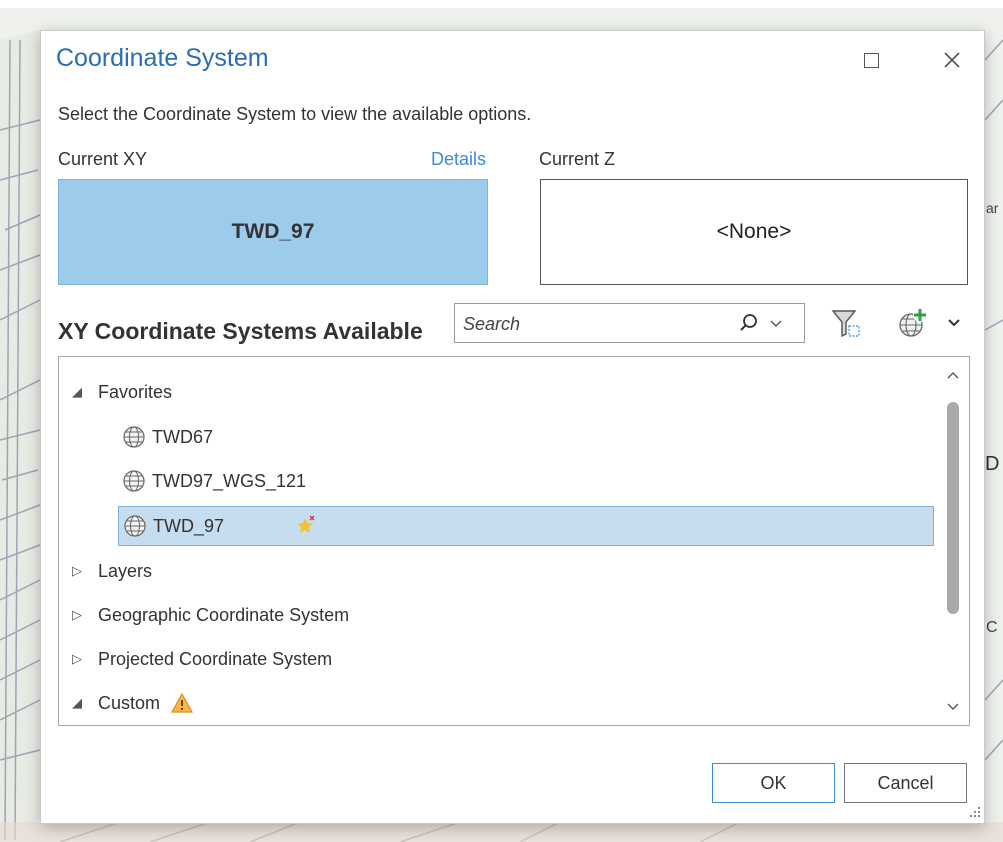 This screenshot has height=842, width=1003. I want to click on current-z-value: <None>, so click(754, 231).